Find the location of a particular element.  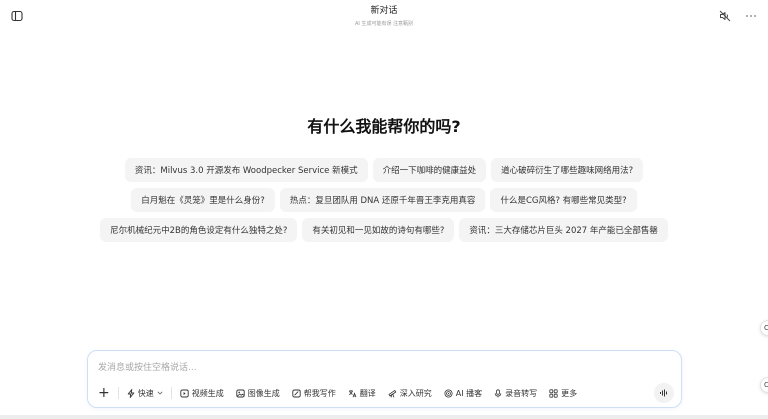

translate-label: 翻译 is located at coordinates (367, 393).